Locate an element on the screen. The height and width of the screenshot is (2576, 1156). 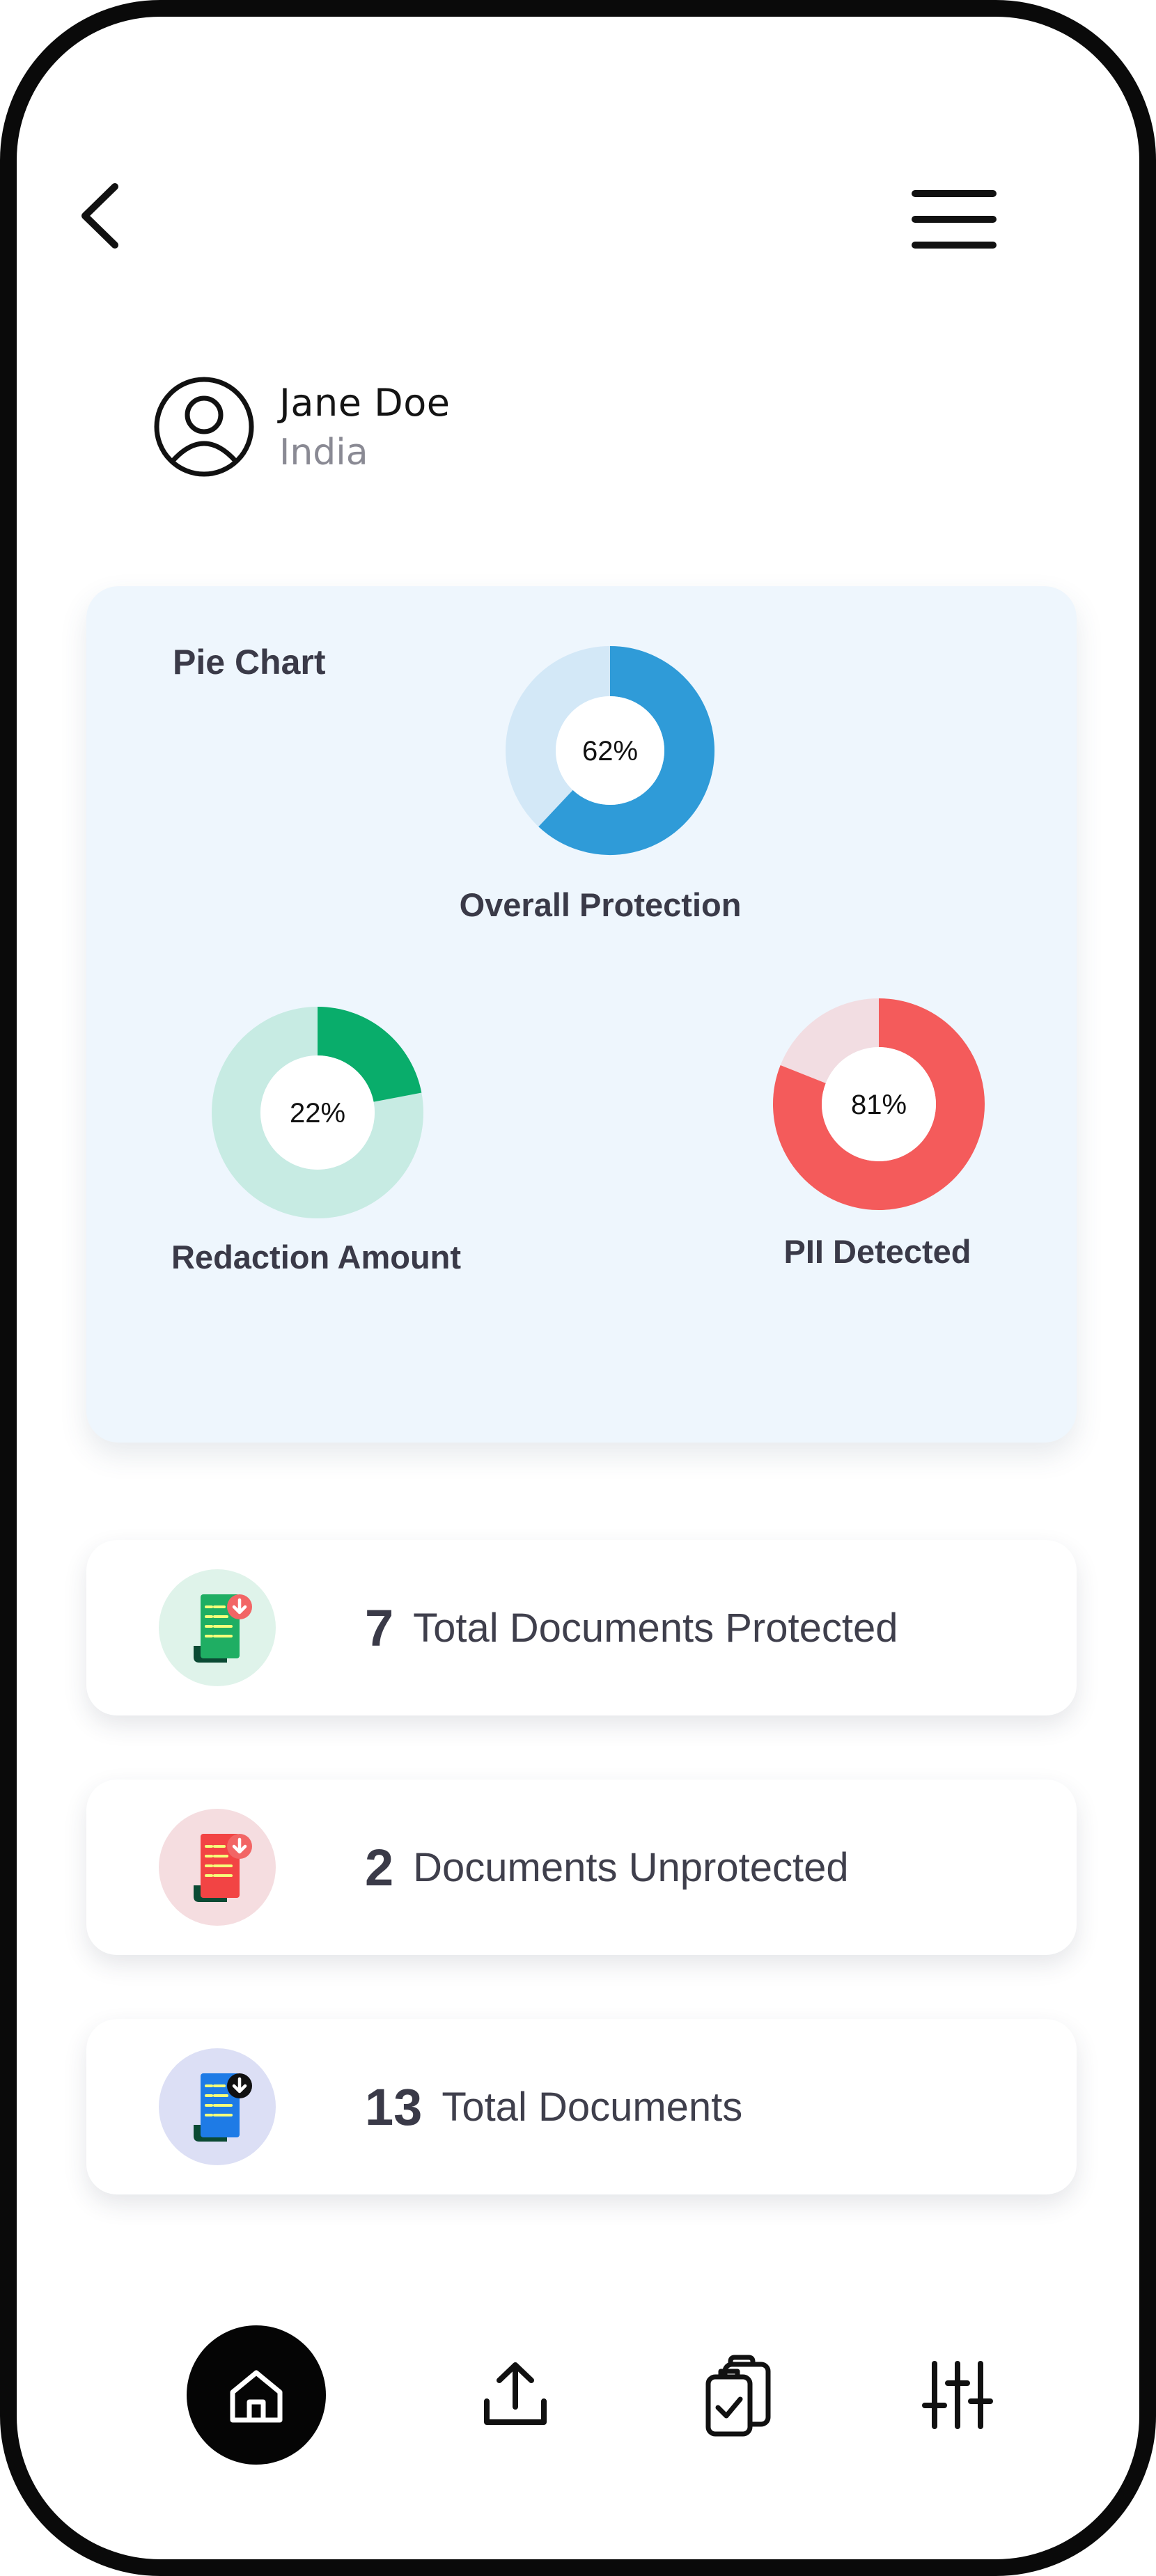
donut-chart-redaction-amount: 22% is located at coordinates (317, 1112).